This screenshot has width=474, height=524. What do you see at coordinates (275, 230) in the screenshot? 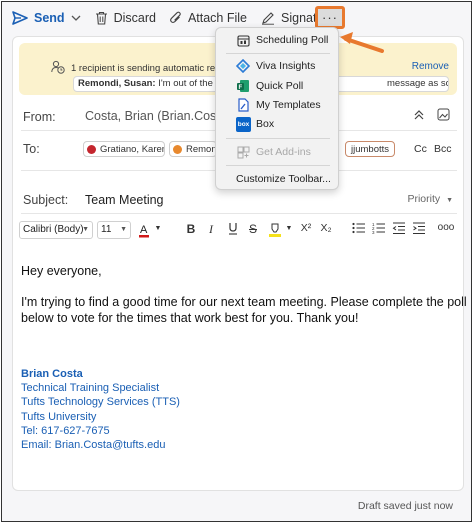
I see `highlighter-icon` at bounding box center [275, 230].